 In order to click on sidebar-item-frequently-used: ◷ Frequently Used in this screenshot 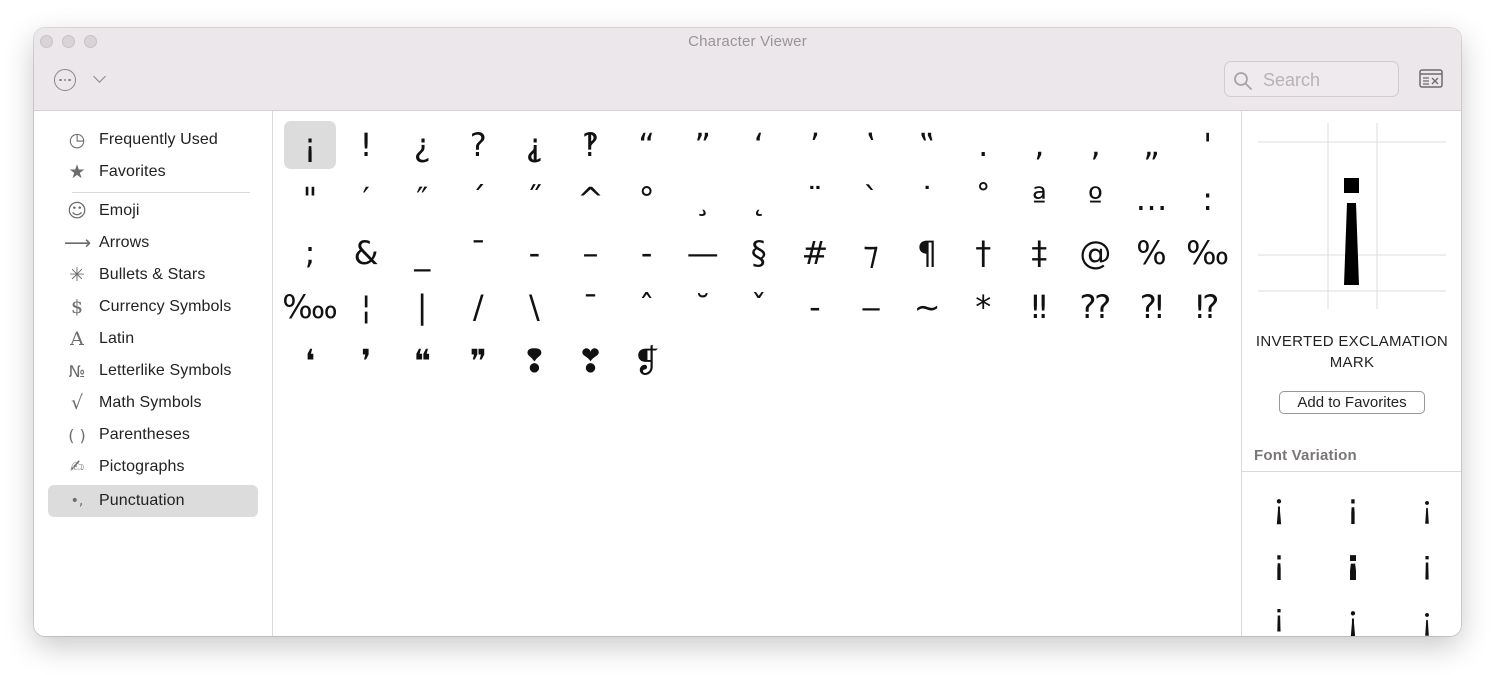, I will do `click(153, 140)`.